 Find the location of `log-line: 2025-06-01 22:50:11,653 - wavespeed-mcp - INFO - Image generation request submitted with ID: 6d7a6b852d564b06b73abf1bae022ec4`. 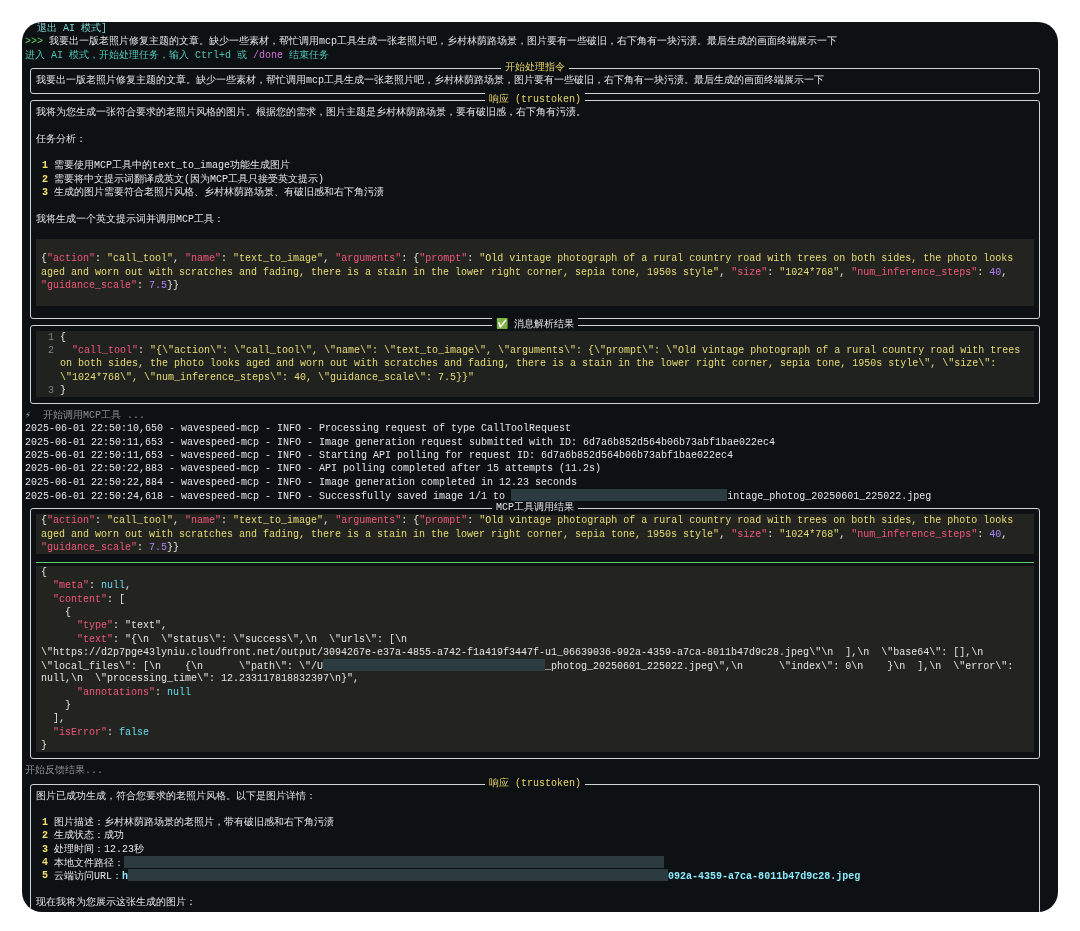

log-line: 2025-06-01 22:50:11,653 - wavespeed-mcp - INFO - Image generation request submitted with ID: 6d7a6b852d564b06b73abf1bae022ec4 is located at coordinates (400, 442).